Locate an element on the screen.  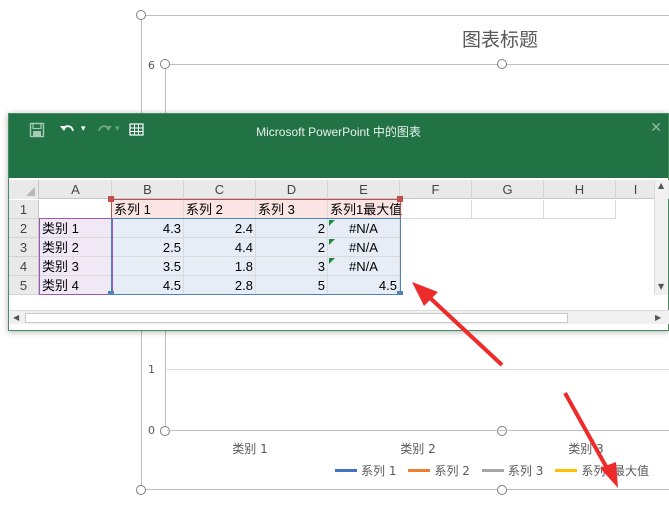
cell-b5: 4.5 is located at coordinates (148, 285).